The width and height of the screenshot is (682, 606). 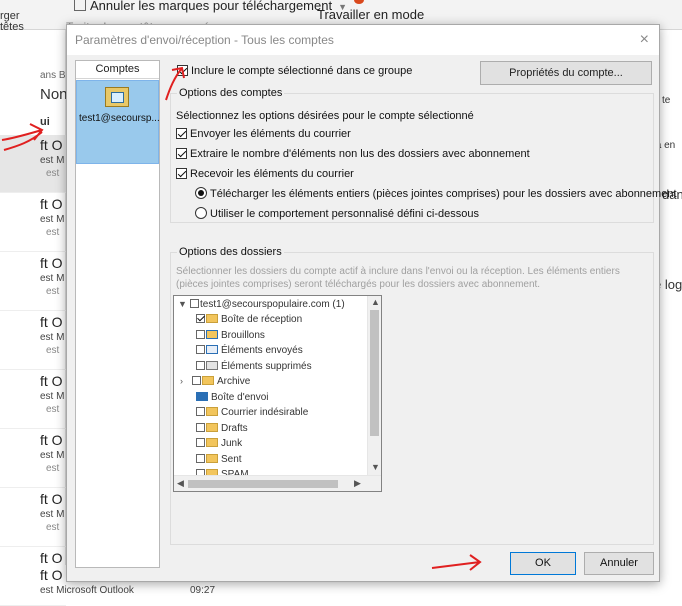 What do you see at coordinates (87, 590) in the screenshot?
I see `message-sender: est Microsoft Outlook` at bounding box center [87, 590].